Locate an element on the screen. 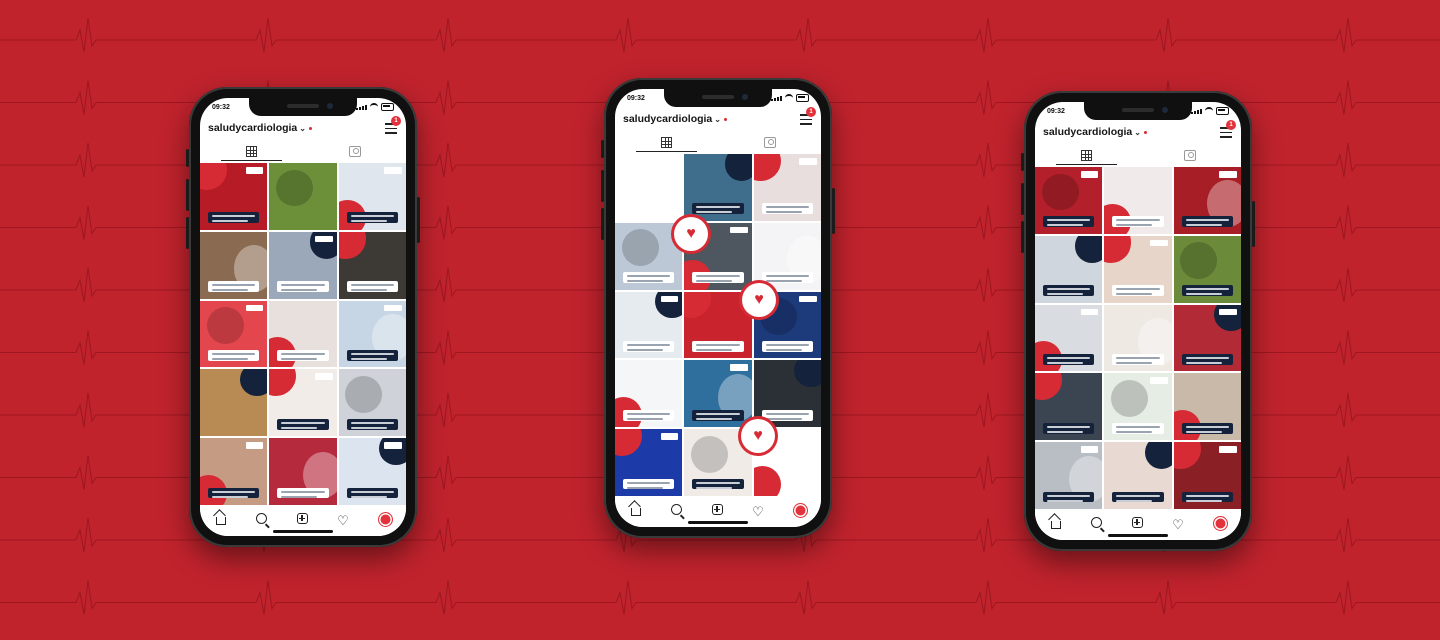  phone-mockup: 09:32 saludycardiologia ⌄ 1 is located at coordinates (718, 308).